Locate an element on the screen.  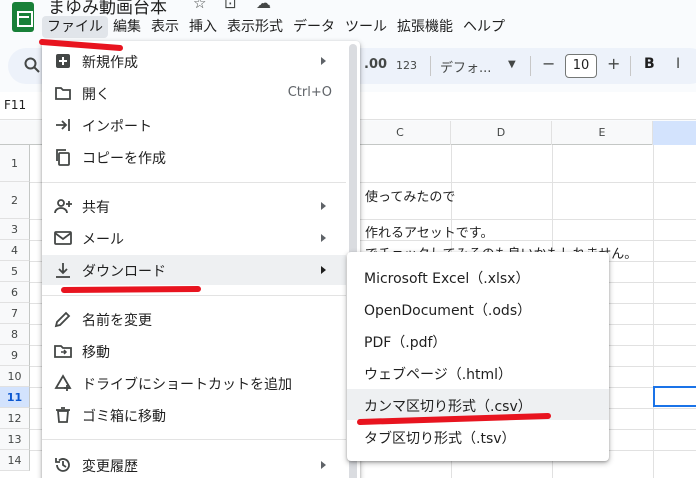
menu-format: 表示形式 is located at coordinates (255, 27).